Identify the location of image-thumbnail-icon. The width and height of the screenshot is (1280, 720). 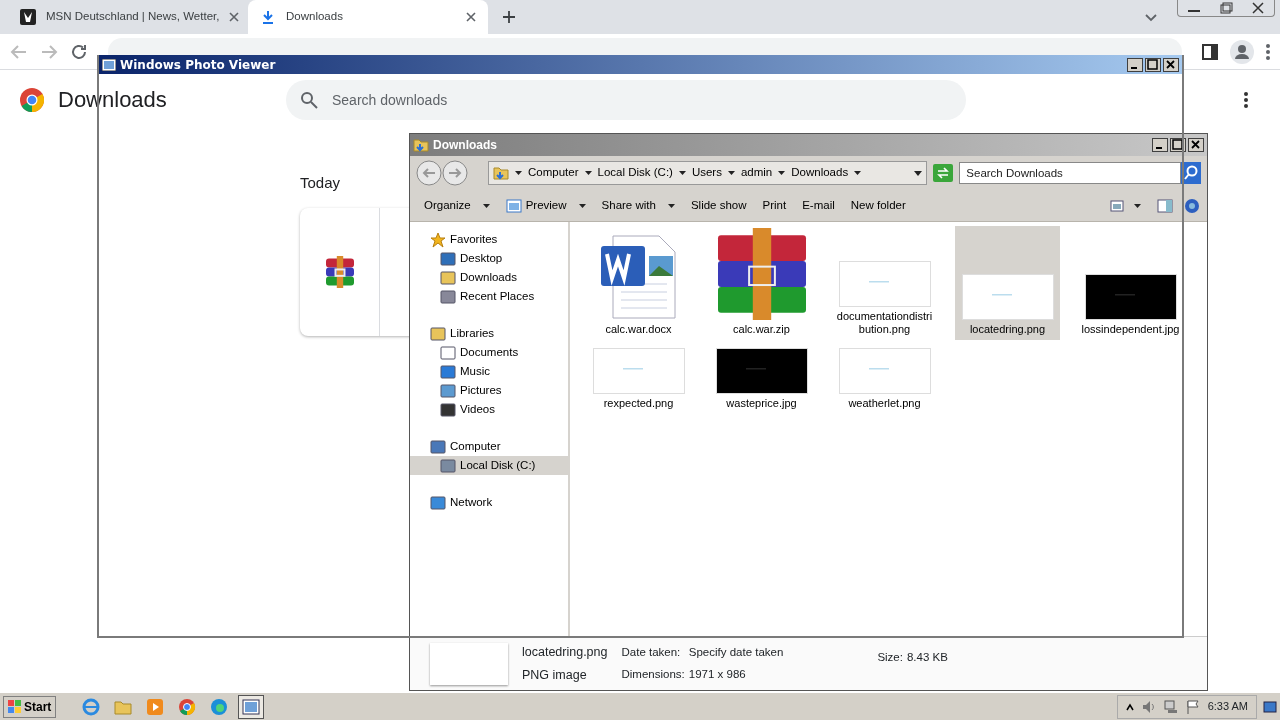
(884, 284).